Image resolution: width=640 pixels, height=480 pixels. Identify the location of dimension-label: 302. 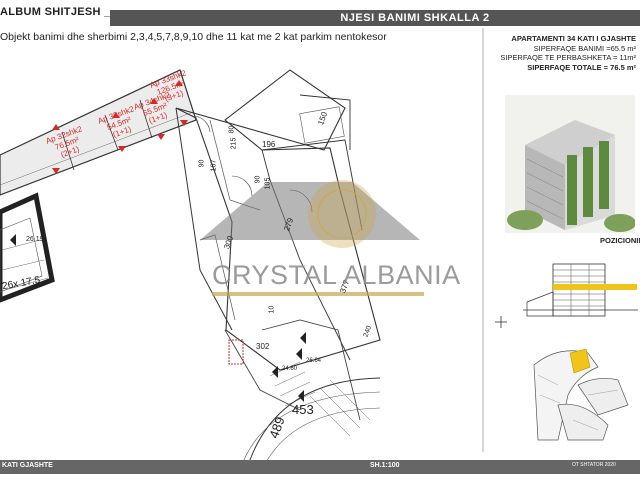
(263, 346).